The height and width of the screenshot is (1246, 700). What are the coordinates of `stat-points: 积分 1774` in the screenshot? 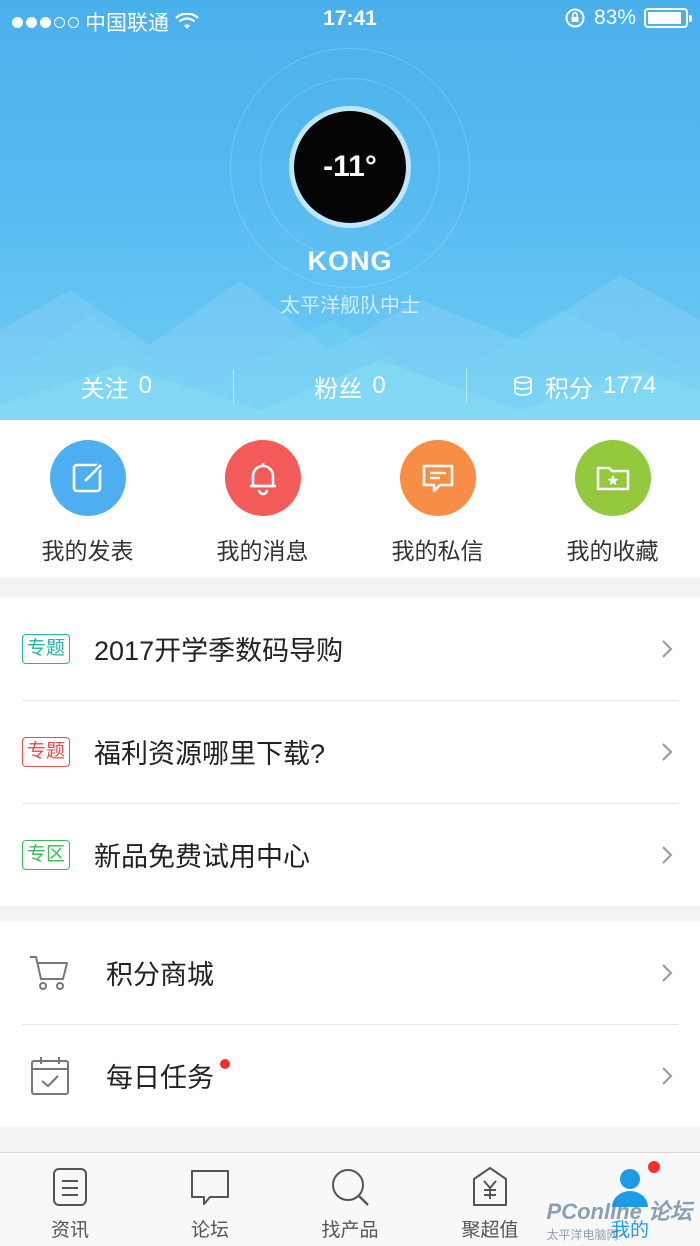 It's located at (583, 386).